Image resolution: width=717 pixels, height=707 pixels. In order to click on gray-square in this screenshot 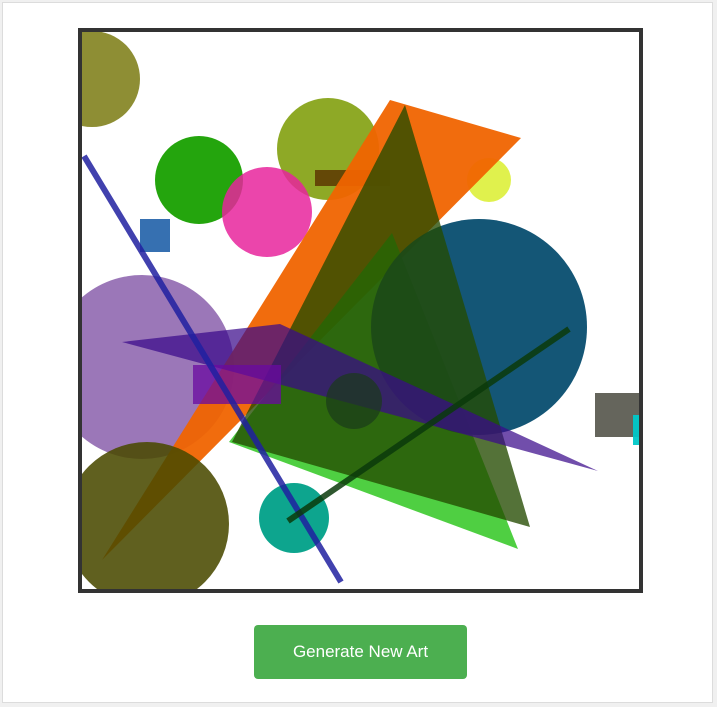, I will do `click(617, 415)`.